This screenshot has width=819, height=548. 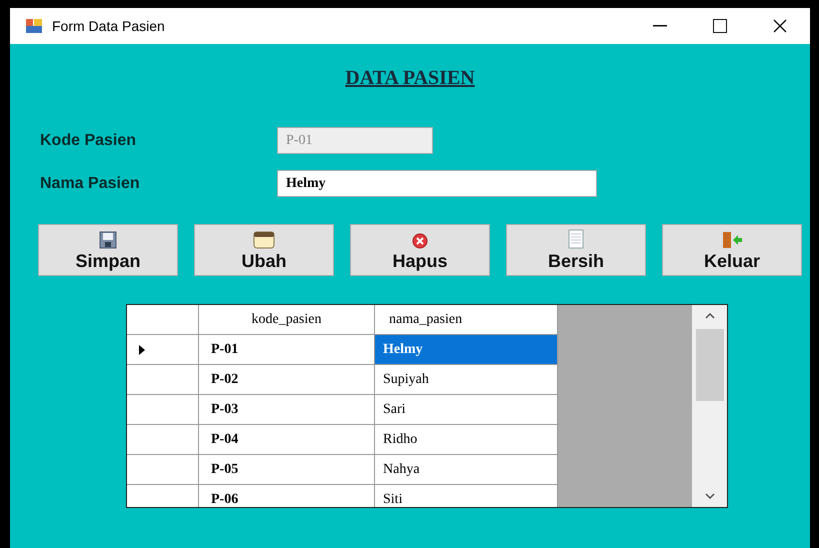 I want to click on minimize-icon, so click(x=660, y=26).